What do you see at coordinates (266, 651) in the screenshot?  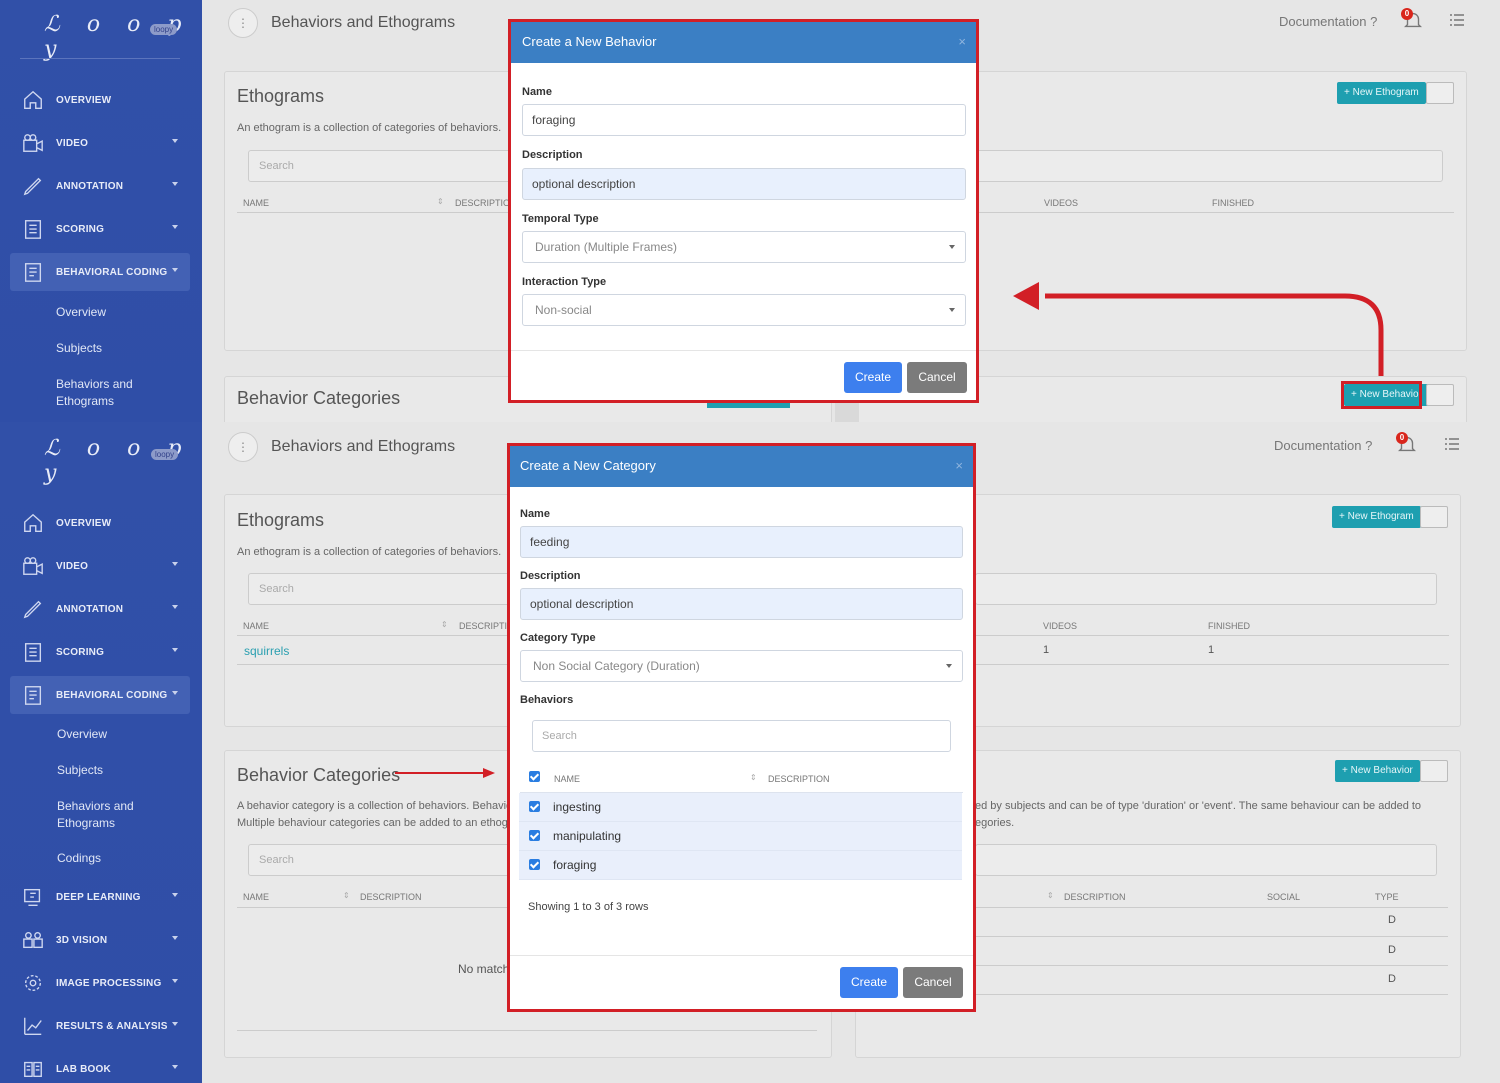 I see `ethogram-row-name: squirrels` at bounding box center [266, 651].